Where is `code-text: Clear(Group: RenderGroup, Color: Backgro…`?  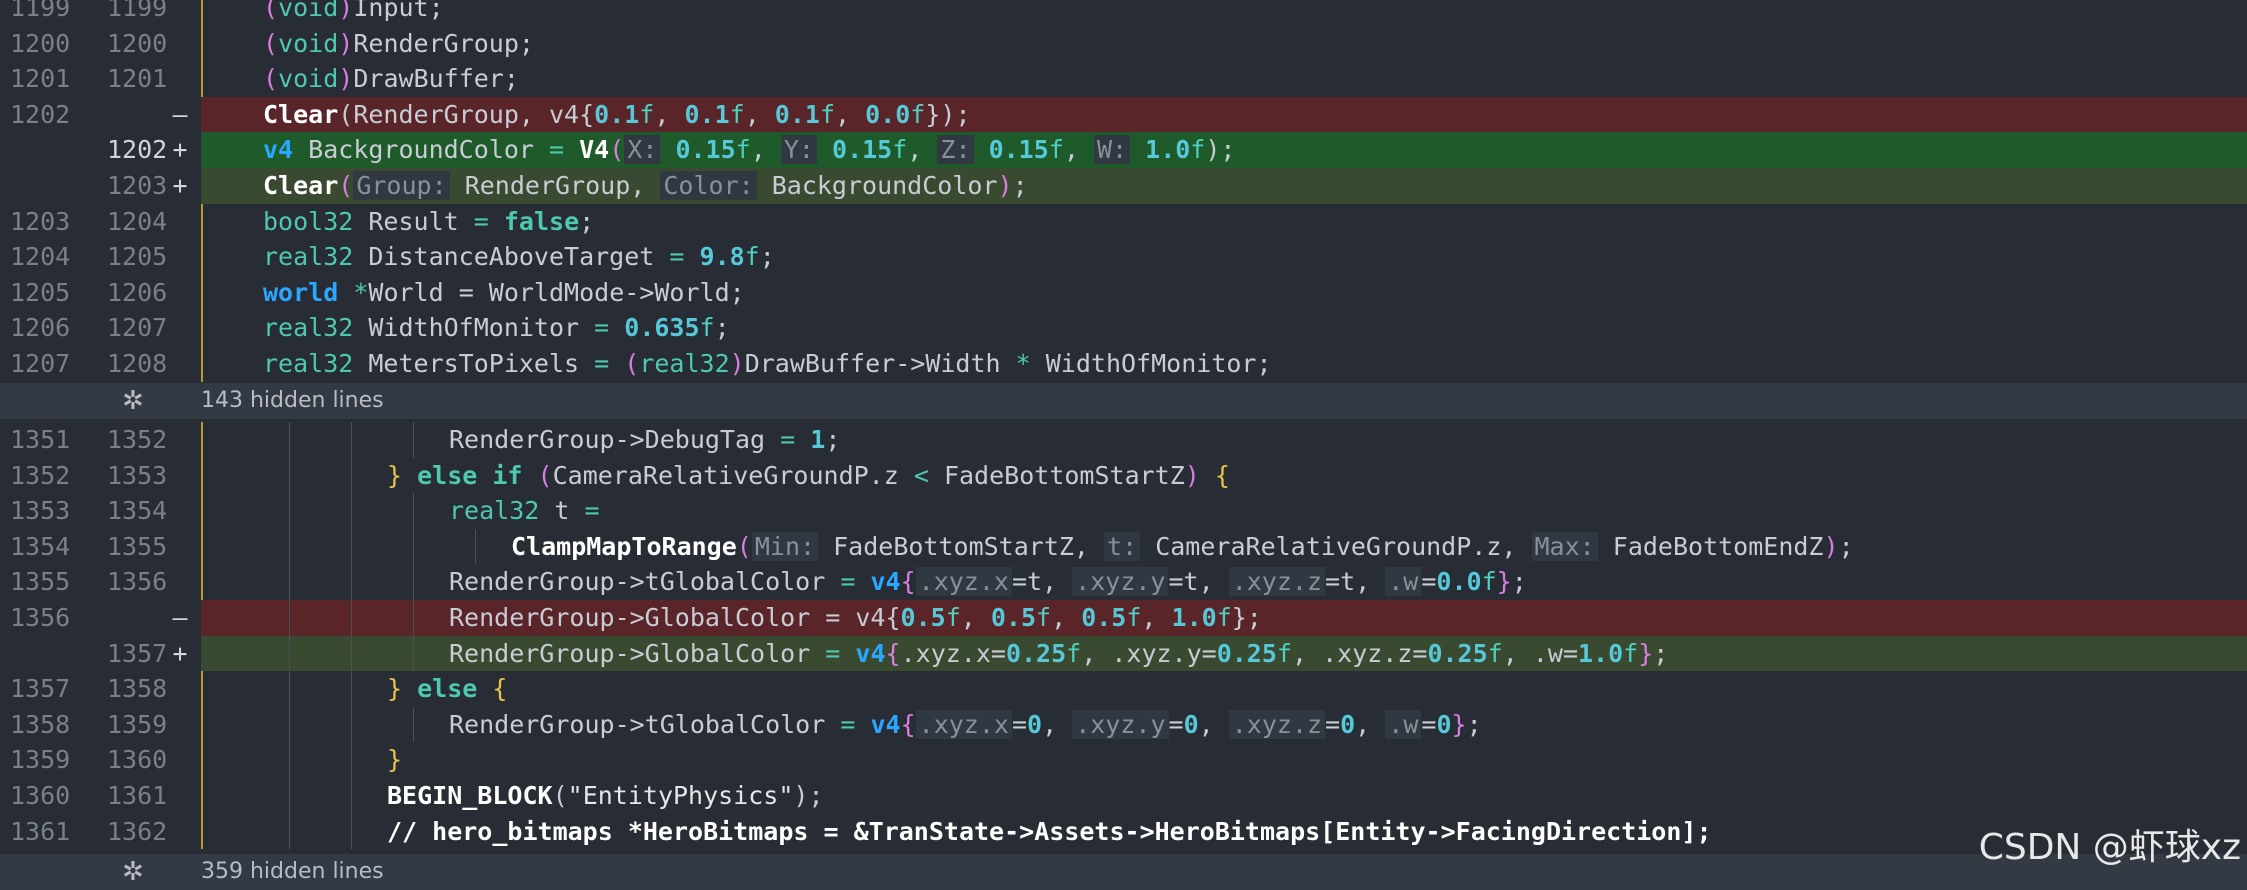
code-text: Clear(Group: RenderGroup, Color: Backgro… is located at coordinates (1224, 186).